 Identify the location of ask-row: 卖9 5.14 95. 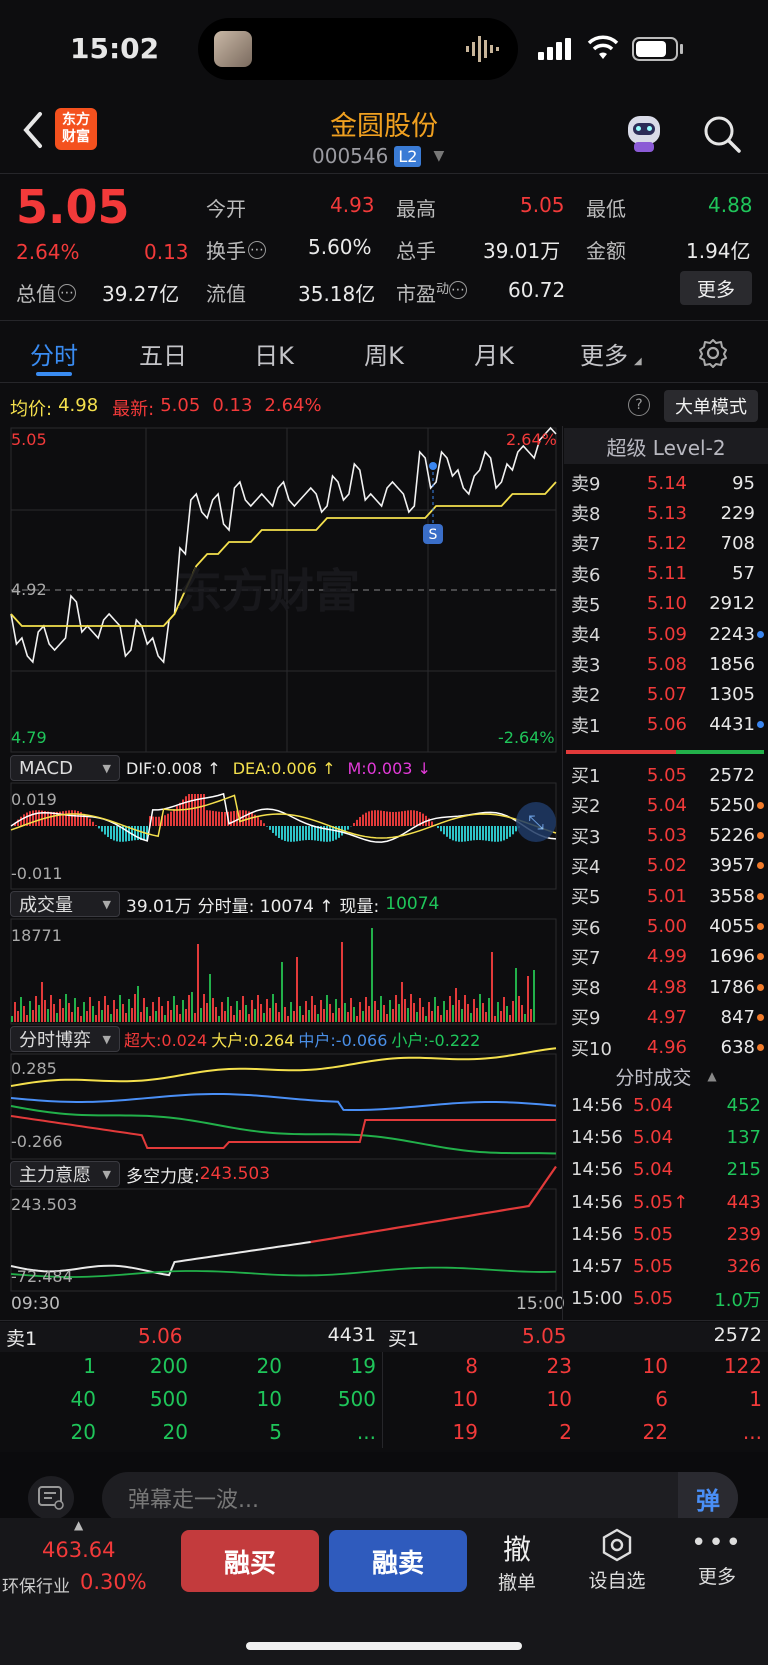
(665, 483).